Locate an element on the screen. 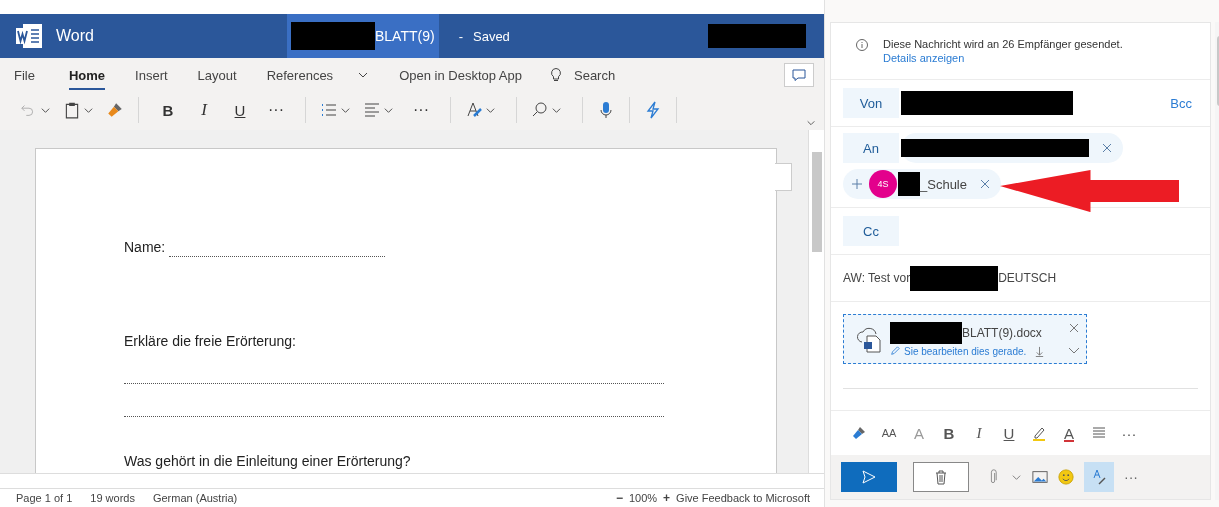 The image size is (1219, 507). zoom-in-button: + is located at coordinates (667, 498).